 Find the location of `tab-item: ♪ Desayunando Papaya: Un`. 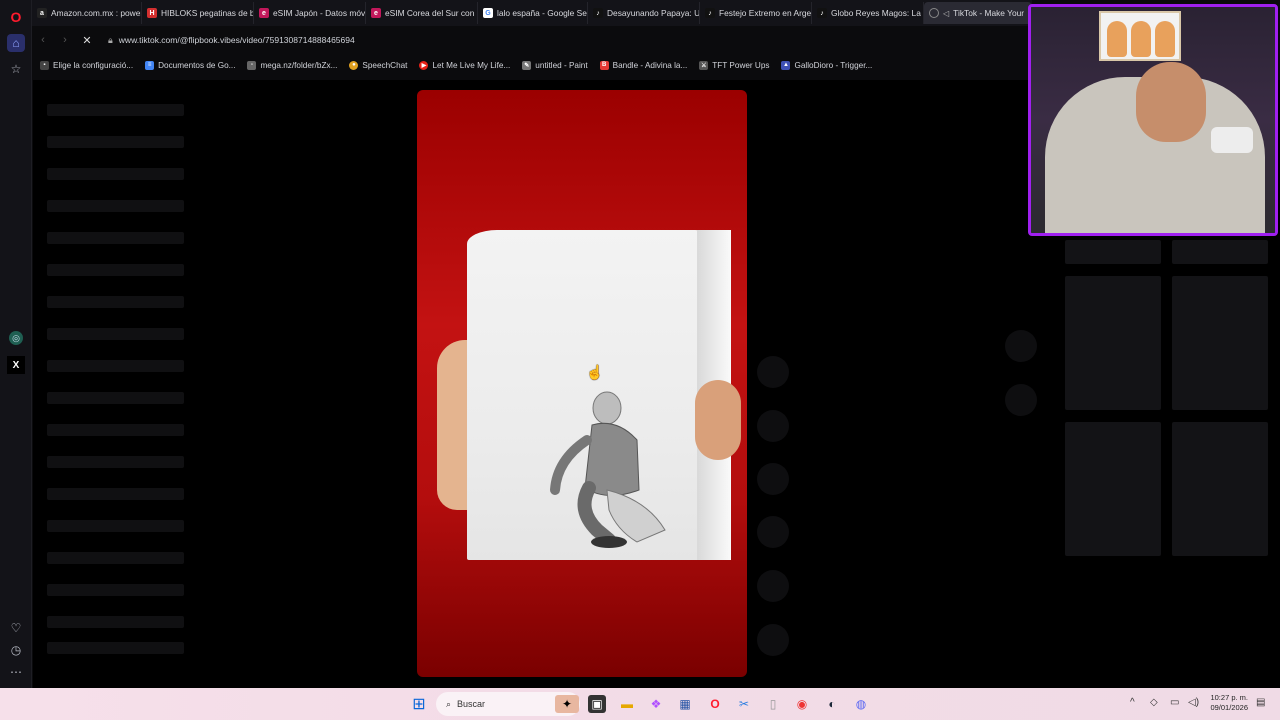

tab-item: ♪ Desayunando Papaya: Un is located at coordinates (644, 13).